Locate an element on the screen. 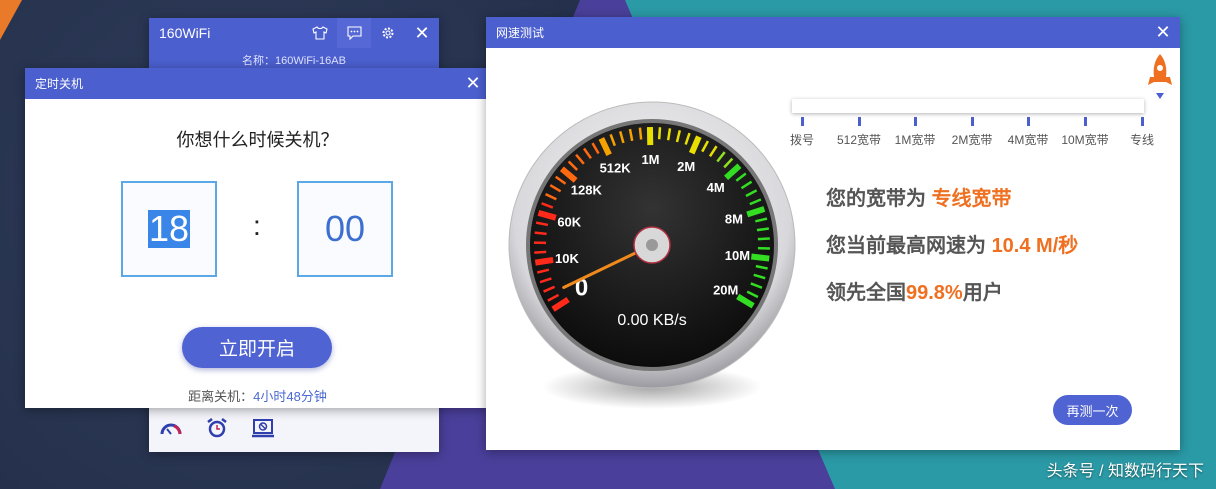 Image resolution: width=1216 pixels, height=489 pixels. minute-value: 00 is located at coordinates (345, 228).